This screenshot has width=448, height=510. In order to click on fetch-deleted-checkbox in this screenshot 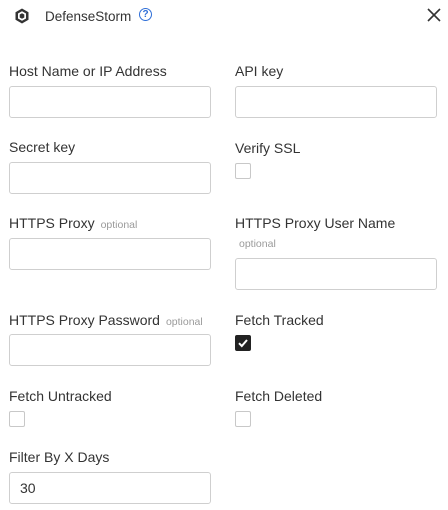, I will do `click(243, 419)`.